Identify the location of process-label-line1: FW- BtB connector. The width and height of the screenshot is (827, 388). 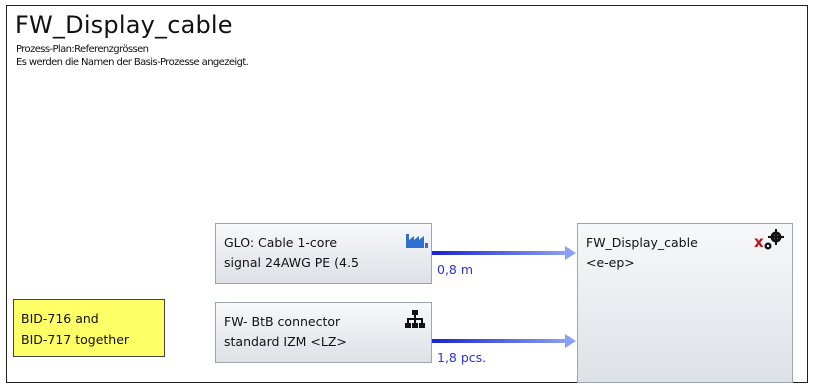
(282, 321).